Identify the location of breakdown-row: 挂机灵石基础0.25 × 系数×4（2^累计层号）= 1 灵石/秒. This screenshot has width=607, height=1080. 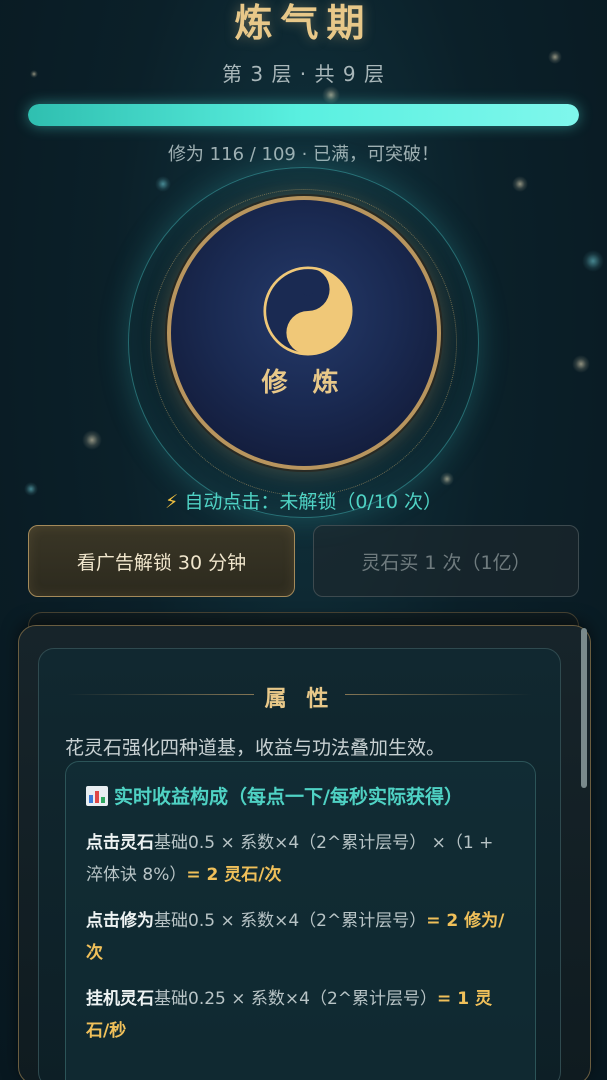
(300, 1015).